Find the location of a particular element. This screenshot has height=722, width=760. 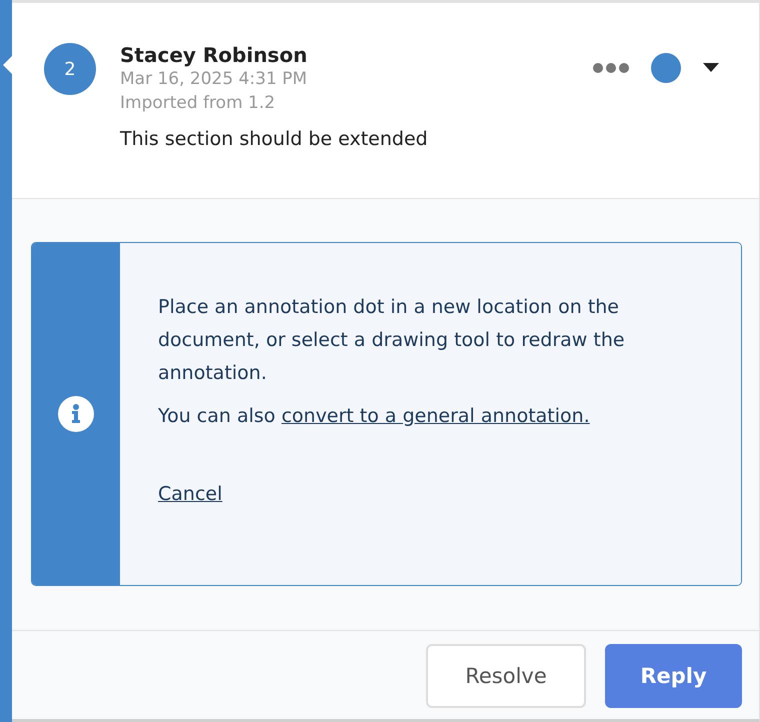

reply-button: Reply is located at coordinates (673, 676).